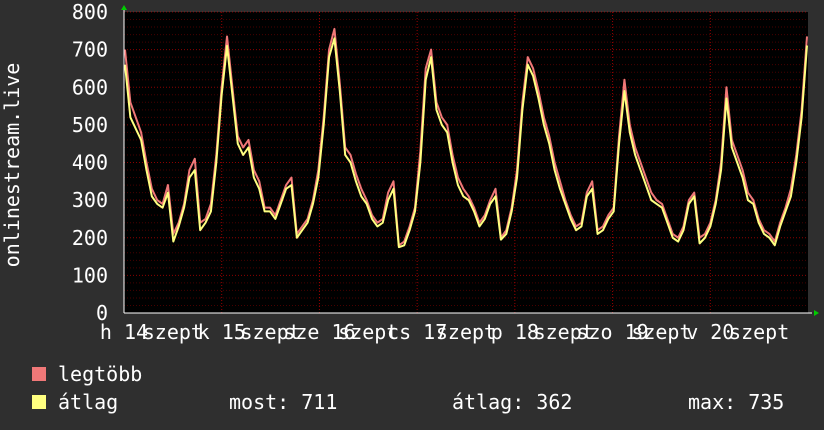 Image resolution: width=824 pixels, height=430 pixels. What do you see at coordinates (736, 402) in the screenshot?
I see `legend-max: max: 735` at bounding box center [736, 402].